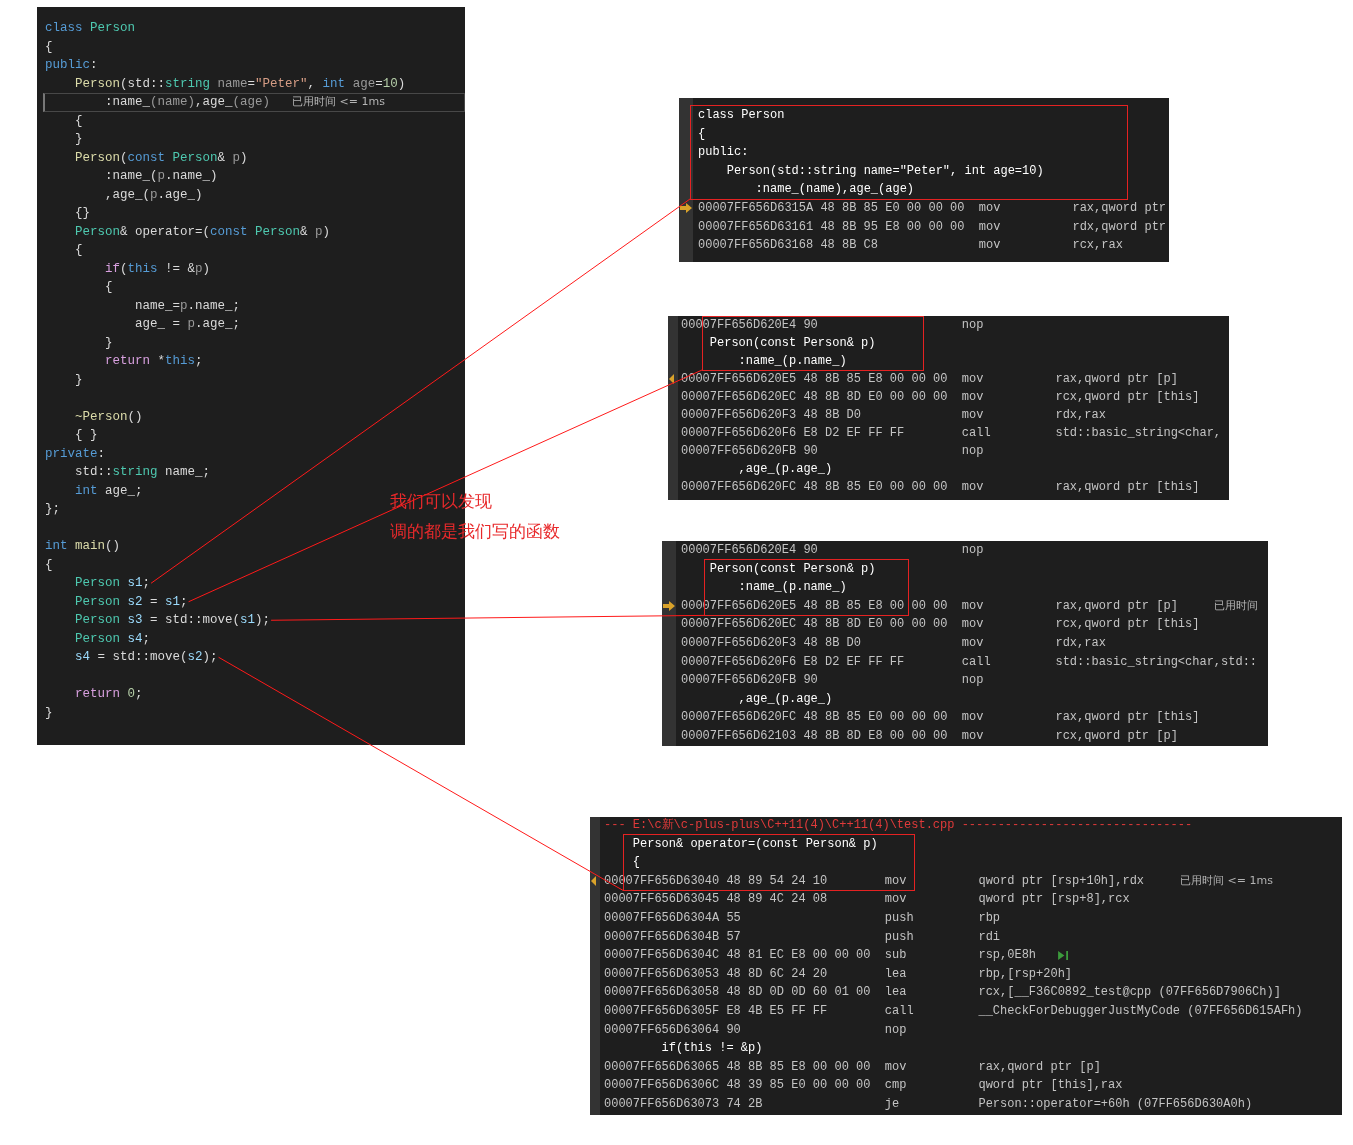 The image size is (1353, 1145). Describe the element at coordinates (896, 1086) in the screenshot. I see `mnemonic: cmp` at that location.